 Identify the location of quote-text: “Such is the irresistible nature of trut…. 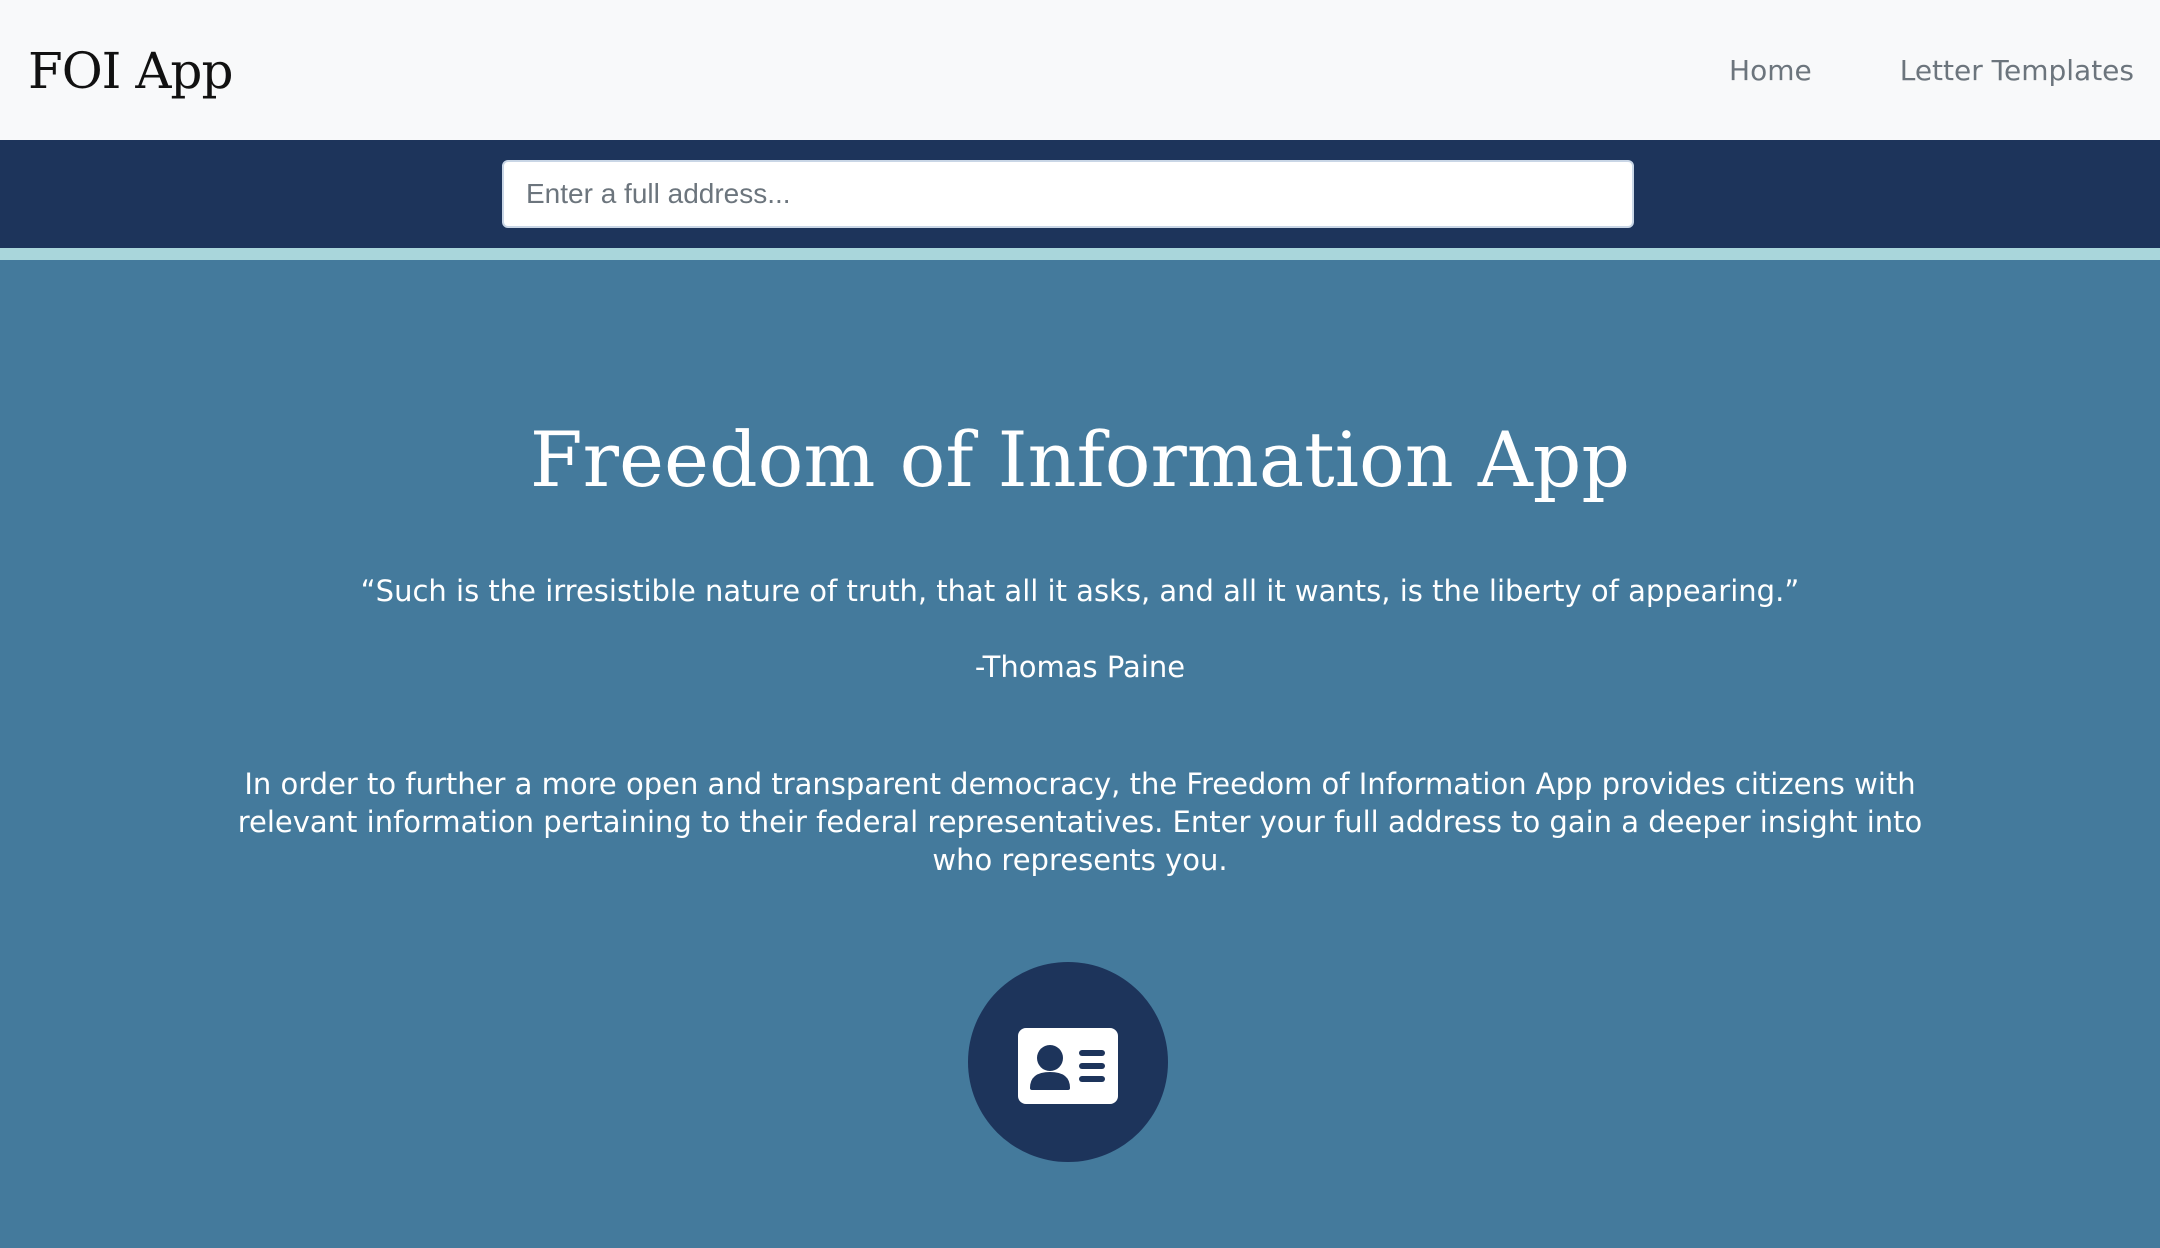
(1080, 591).